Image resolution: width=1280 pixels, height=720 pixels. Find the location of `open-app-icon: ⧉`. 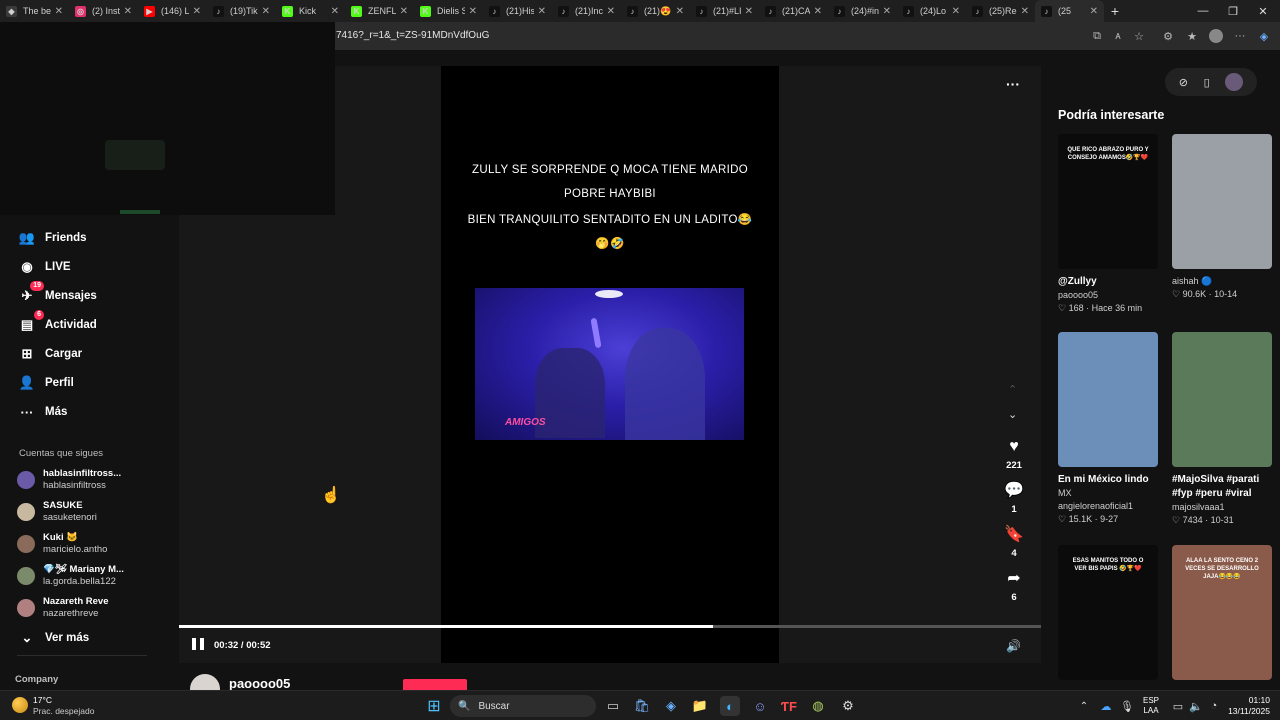

open-app-icon: ⧉ is located at coordinates (1097, 36).